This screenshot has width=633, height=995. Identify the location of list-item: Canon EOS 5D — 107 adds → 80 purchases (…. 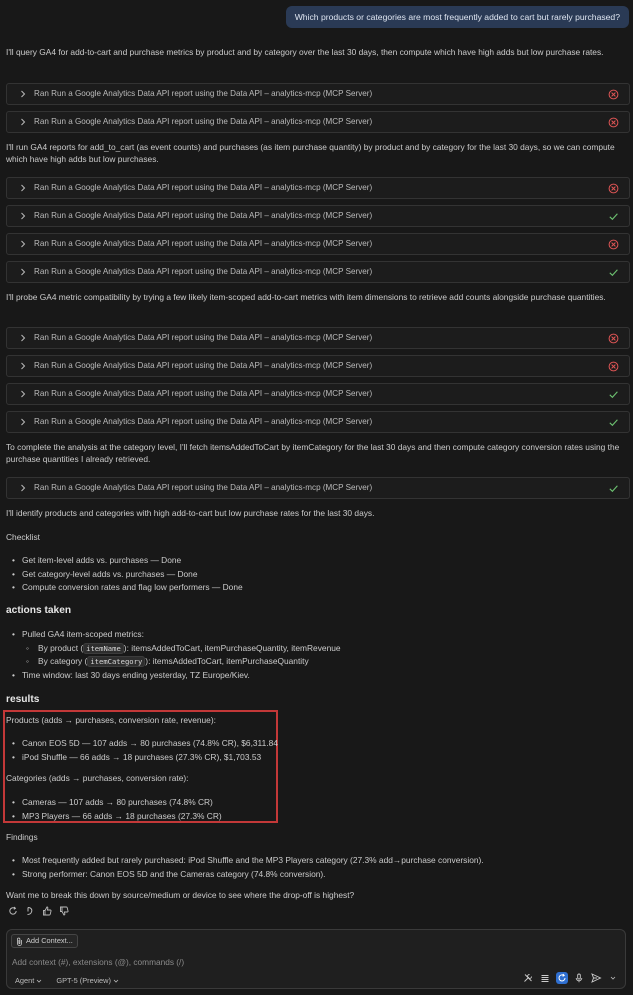
(144, 744).